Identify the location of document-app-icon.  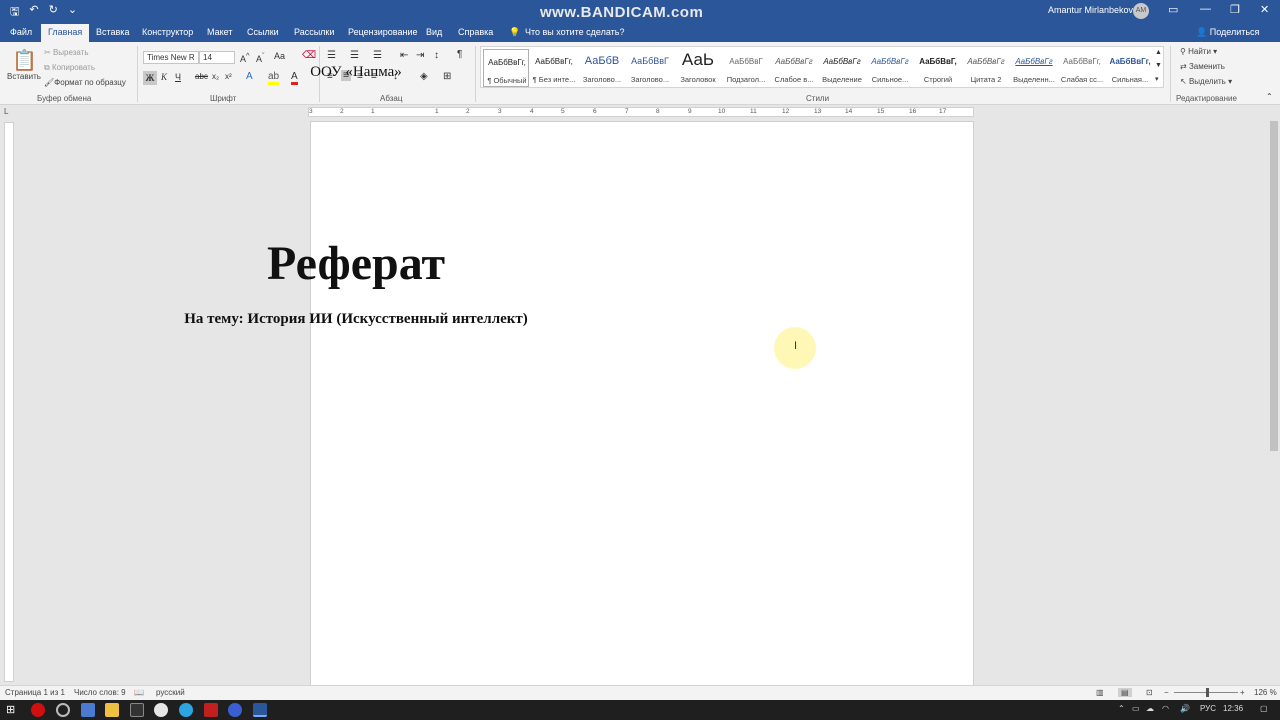
(88, 710).